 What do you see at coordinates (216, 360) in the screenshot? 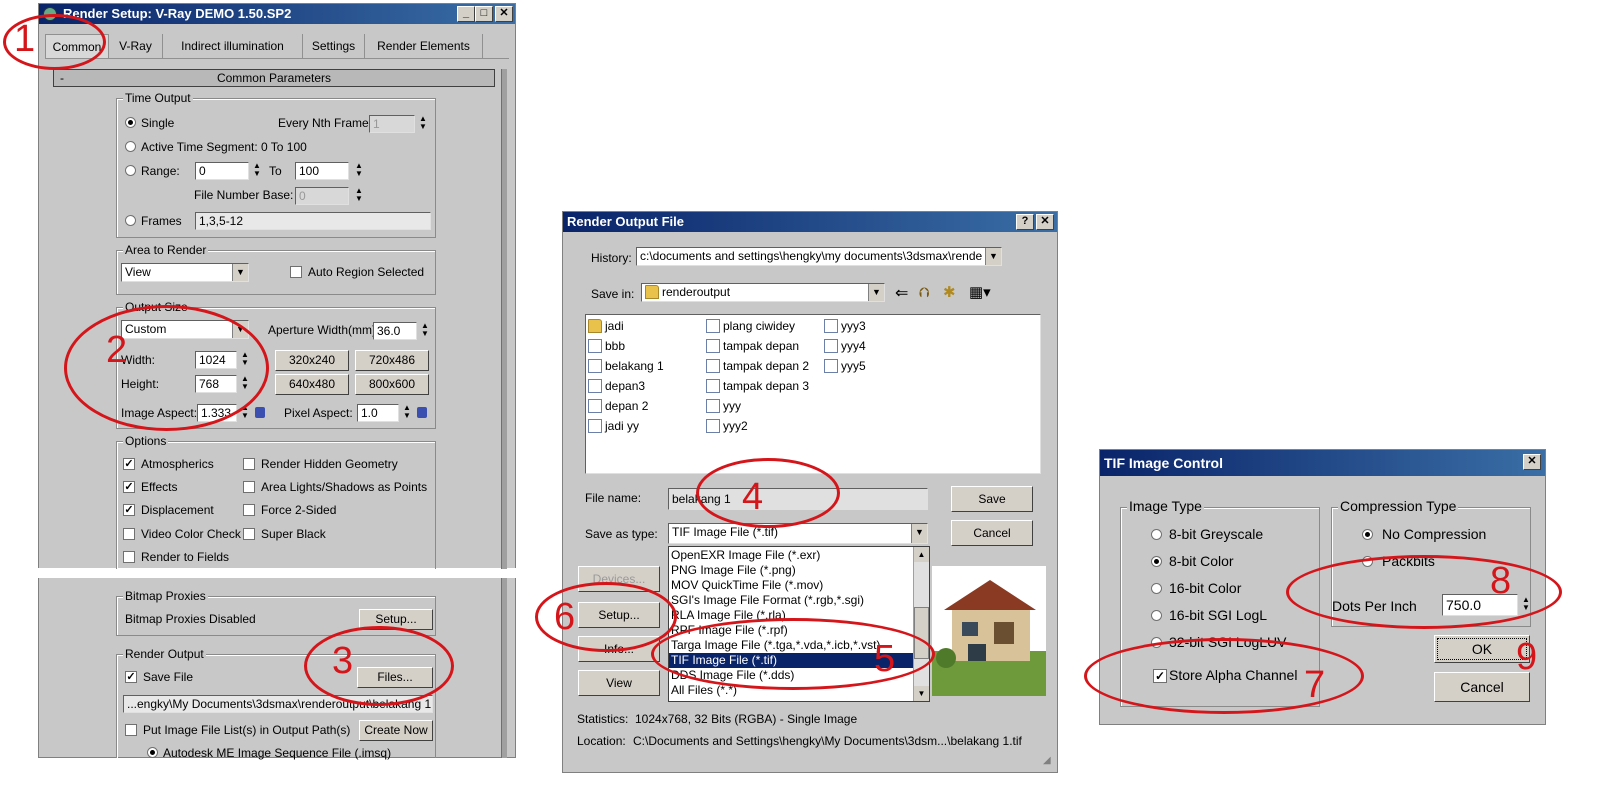
I see `width-field: 1024` at bounding box center [216, 360].